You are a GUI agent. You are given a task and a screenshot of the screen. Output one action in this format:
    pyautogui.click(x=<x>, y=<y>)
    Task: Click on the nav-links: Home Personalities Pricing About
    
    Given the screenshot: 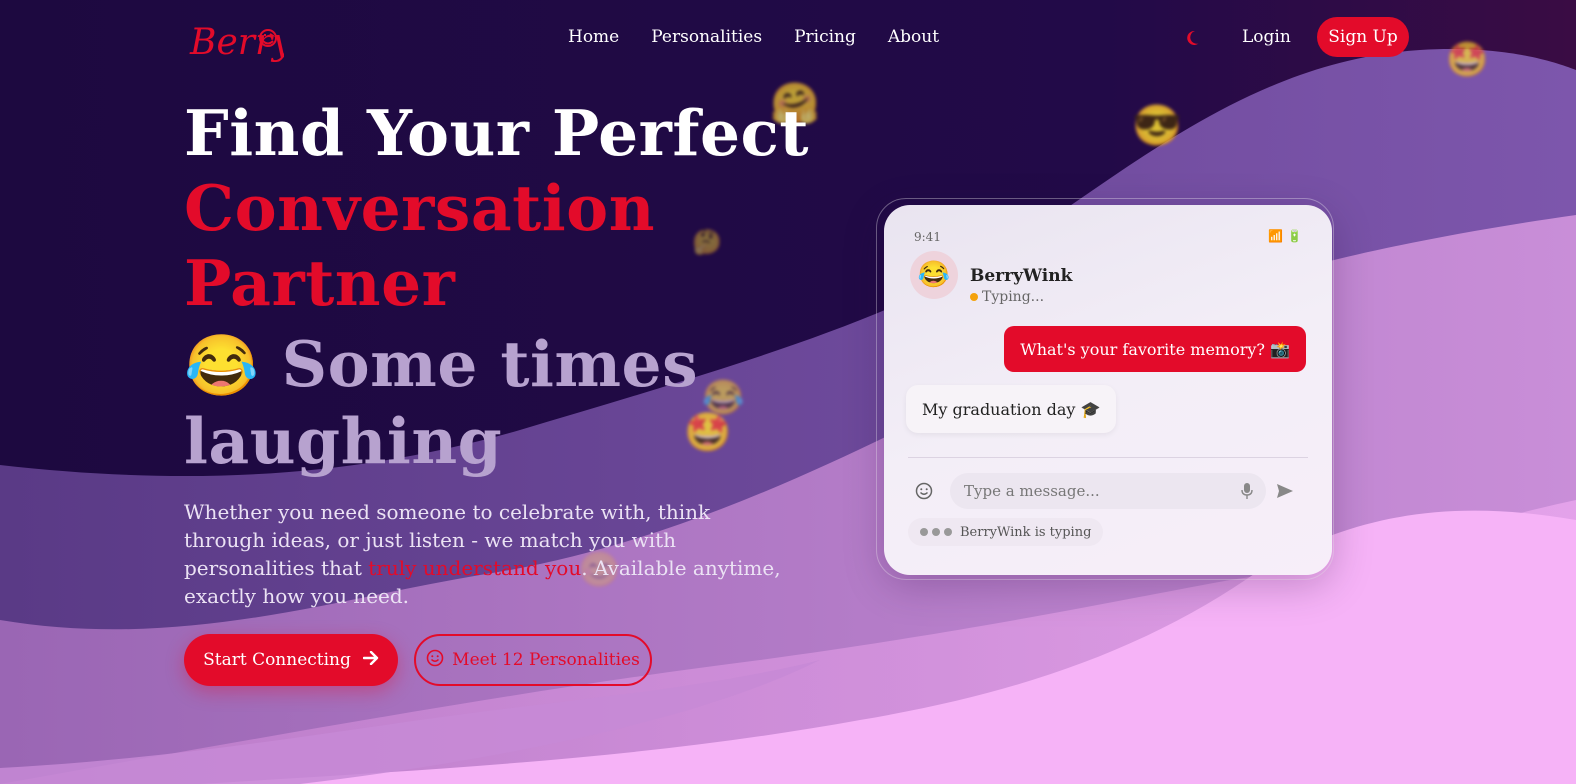 What is the action you would take?
    pyautogui.click(x=753, y=37)
    